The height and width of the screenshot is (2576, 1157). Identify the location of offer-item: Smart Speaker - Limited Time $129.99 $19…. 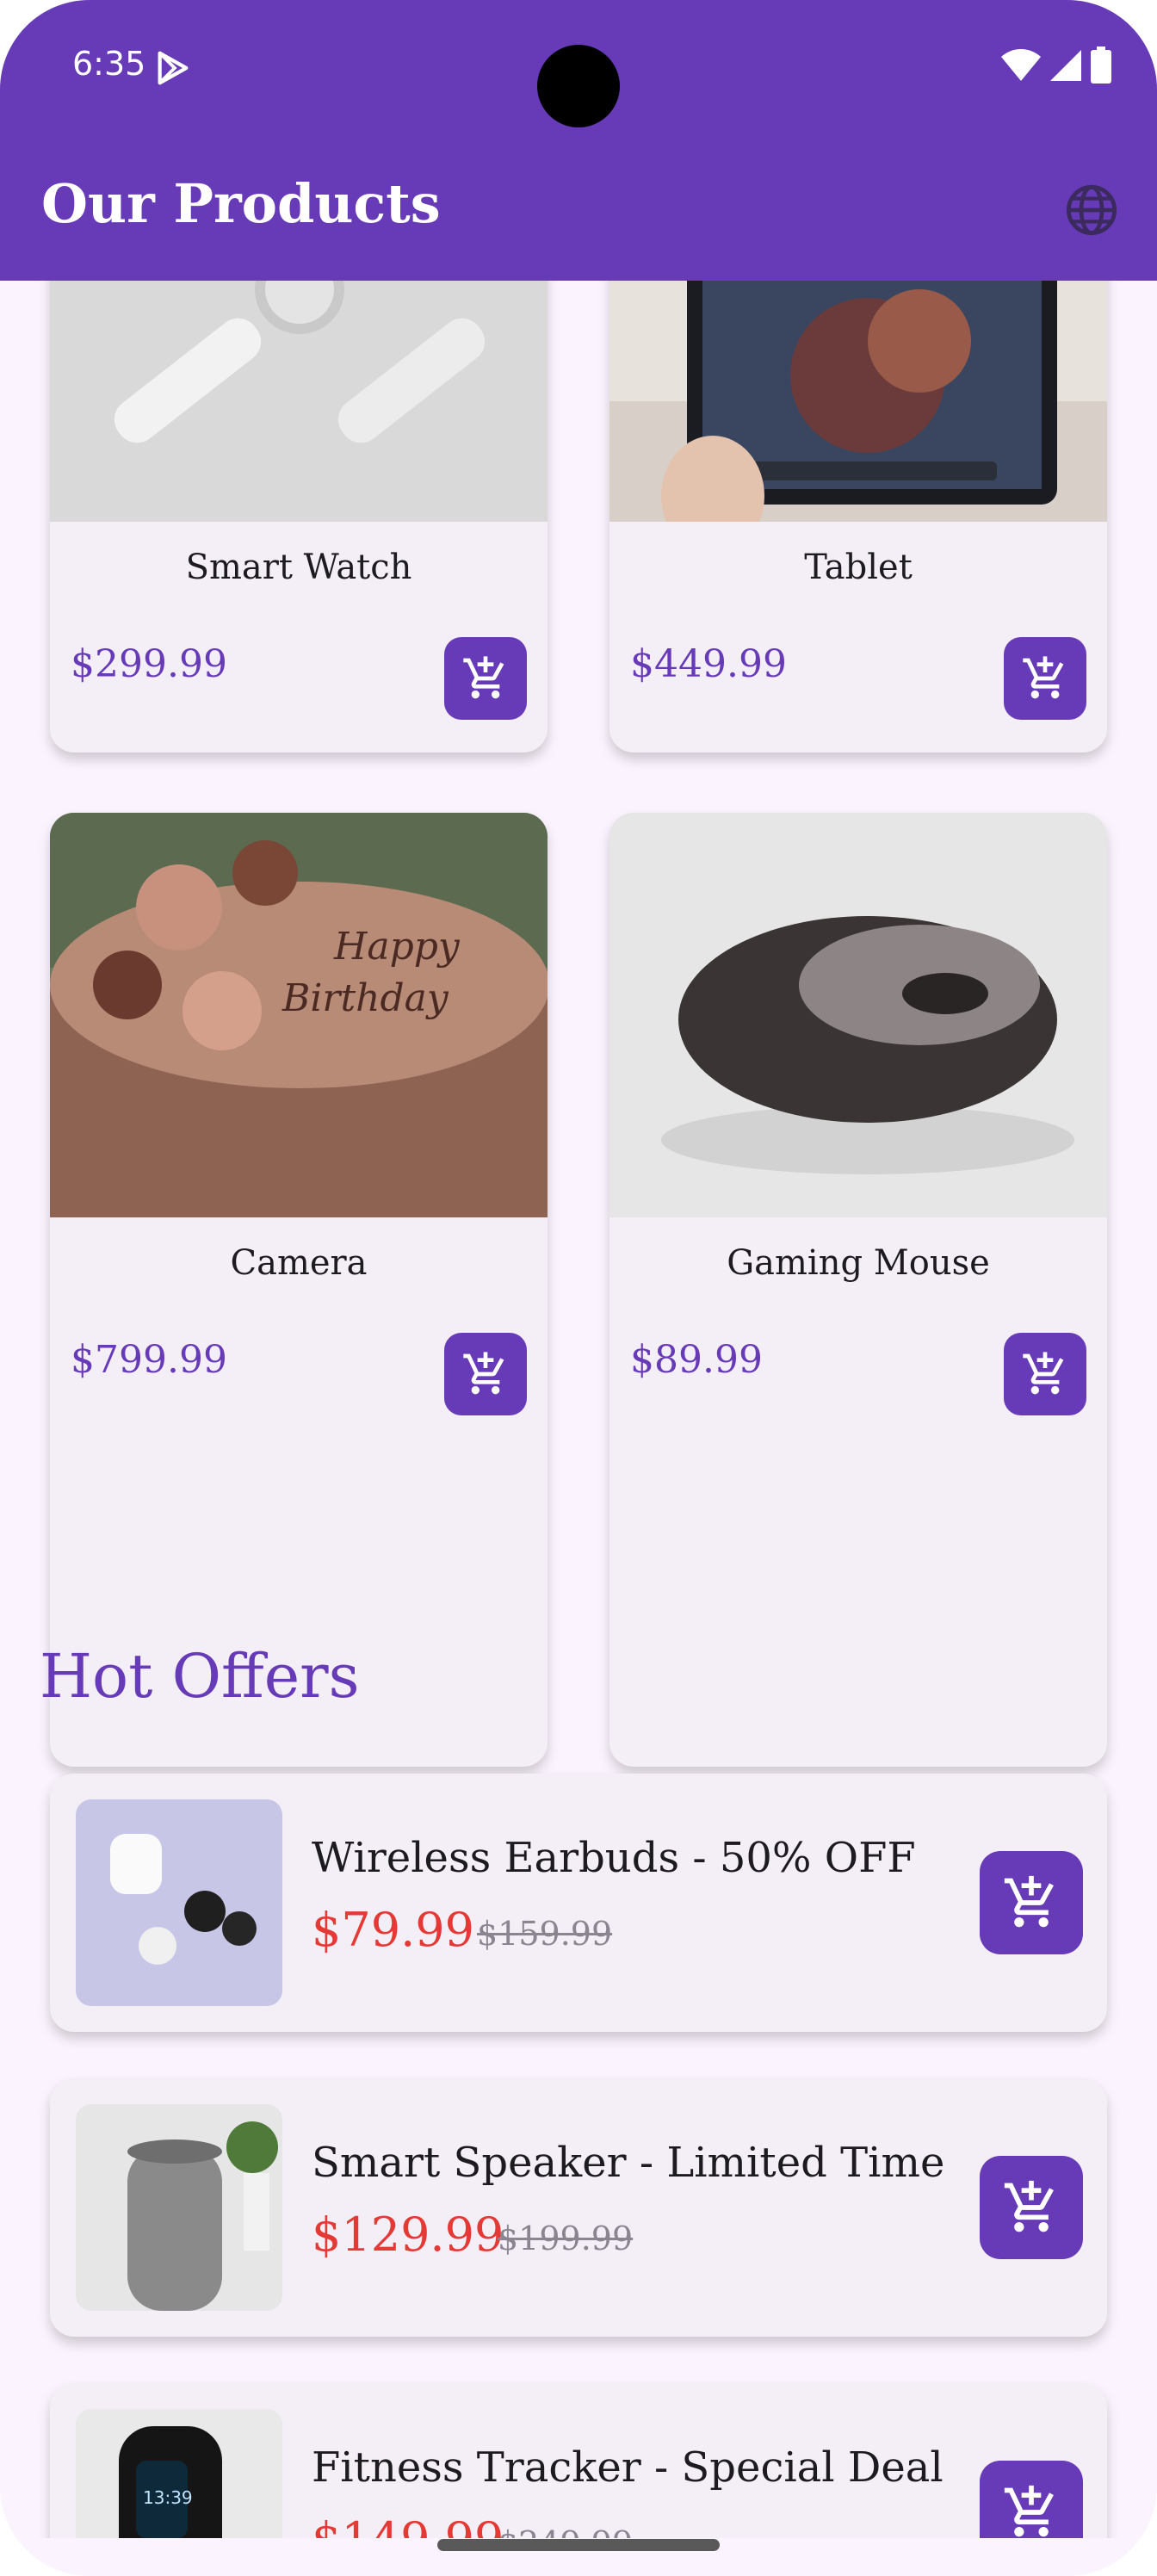
(579, 2207).